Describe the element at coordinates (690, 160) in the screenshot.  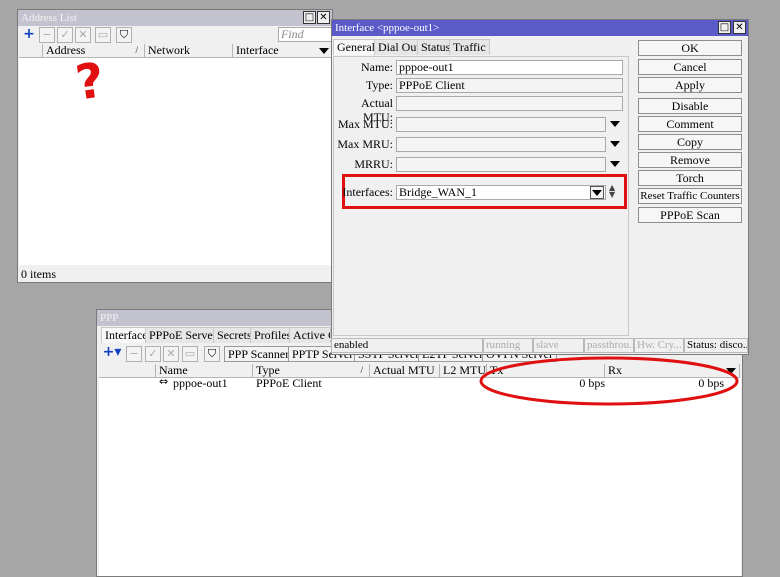
I see `remove-button: Remove` at that location.